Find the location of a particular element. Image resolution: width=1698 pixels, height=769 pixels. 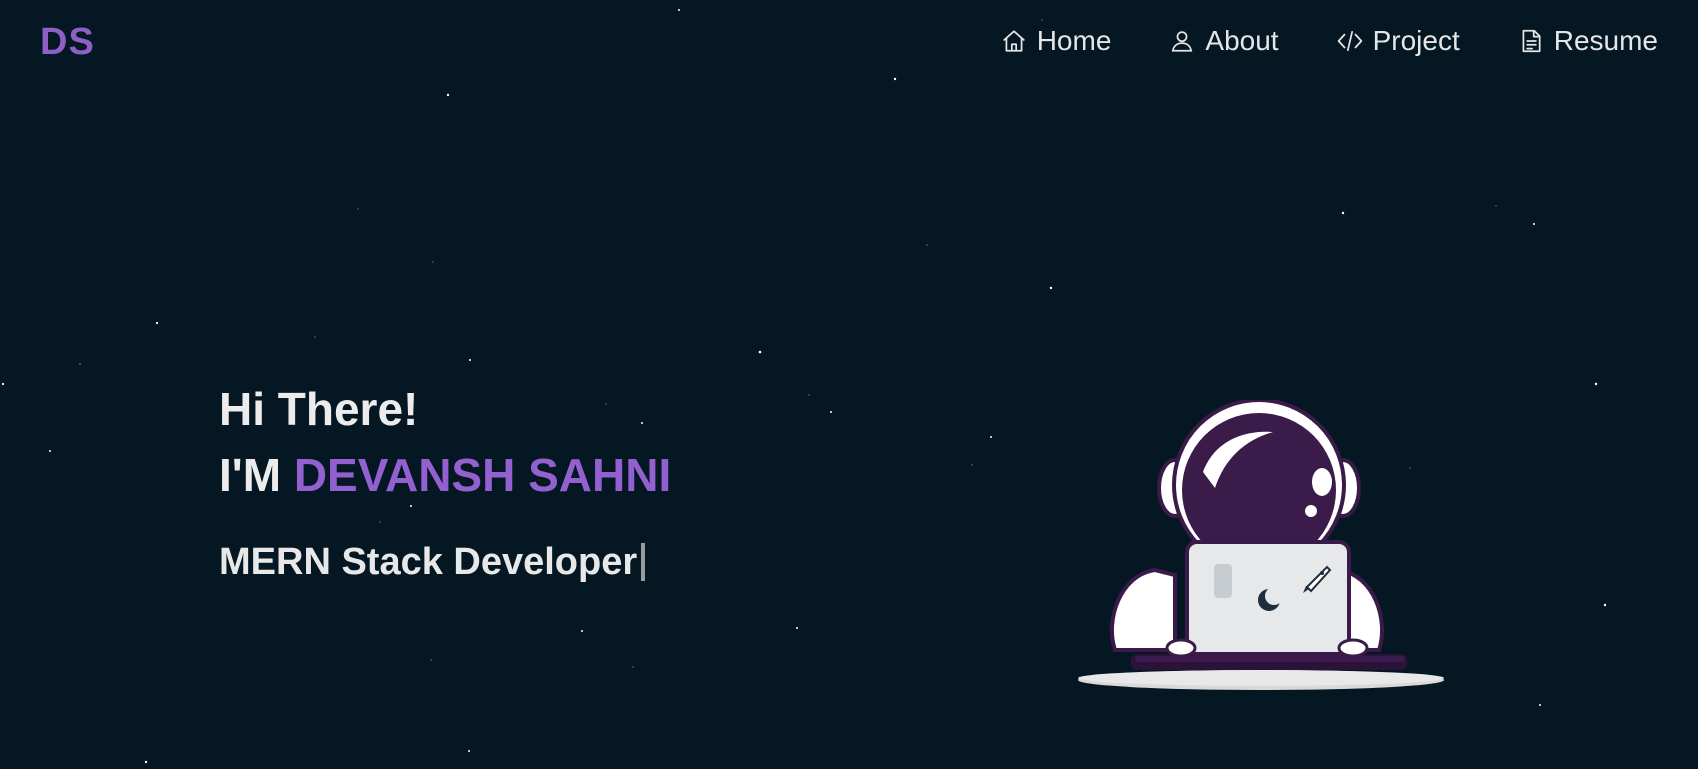

home-icon is located at coordinates (1014, 41).